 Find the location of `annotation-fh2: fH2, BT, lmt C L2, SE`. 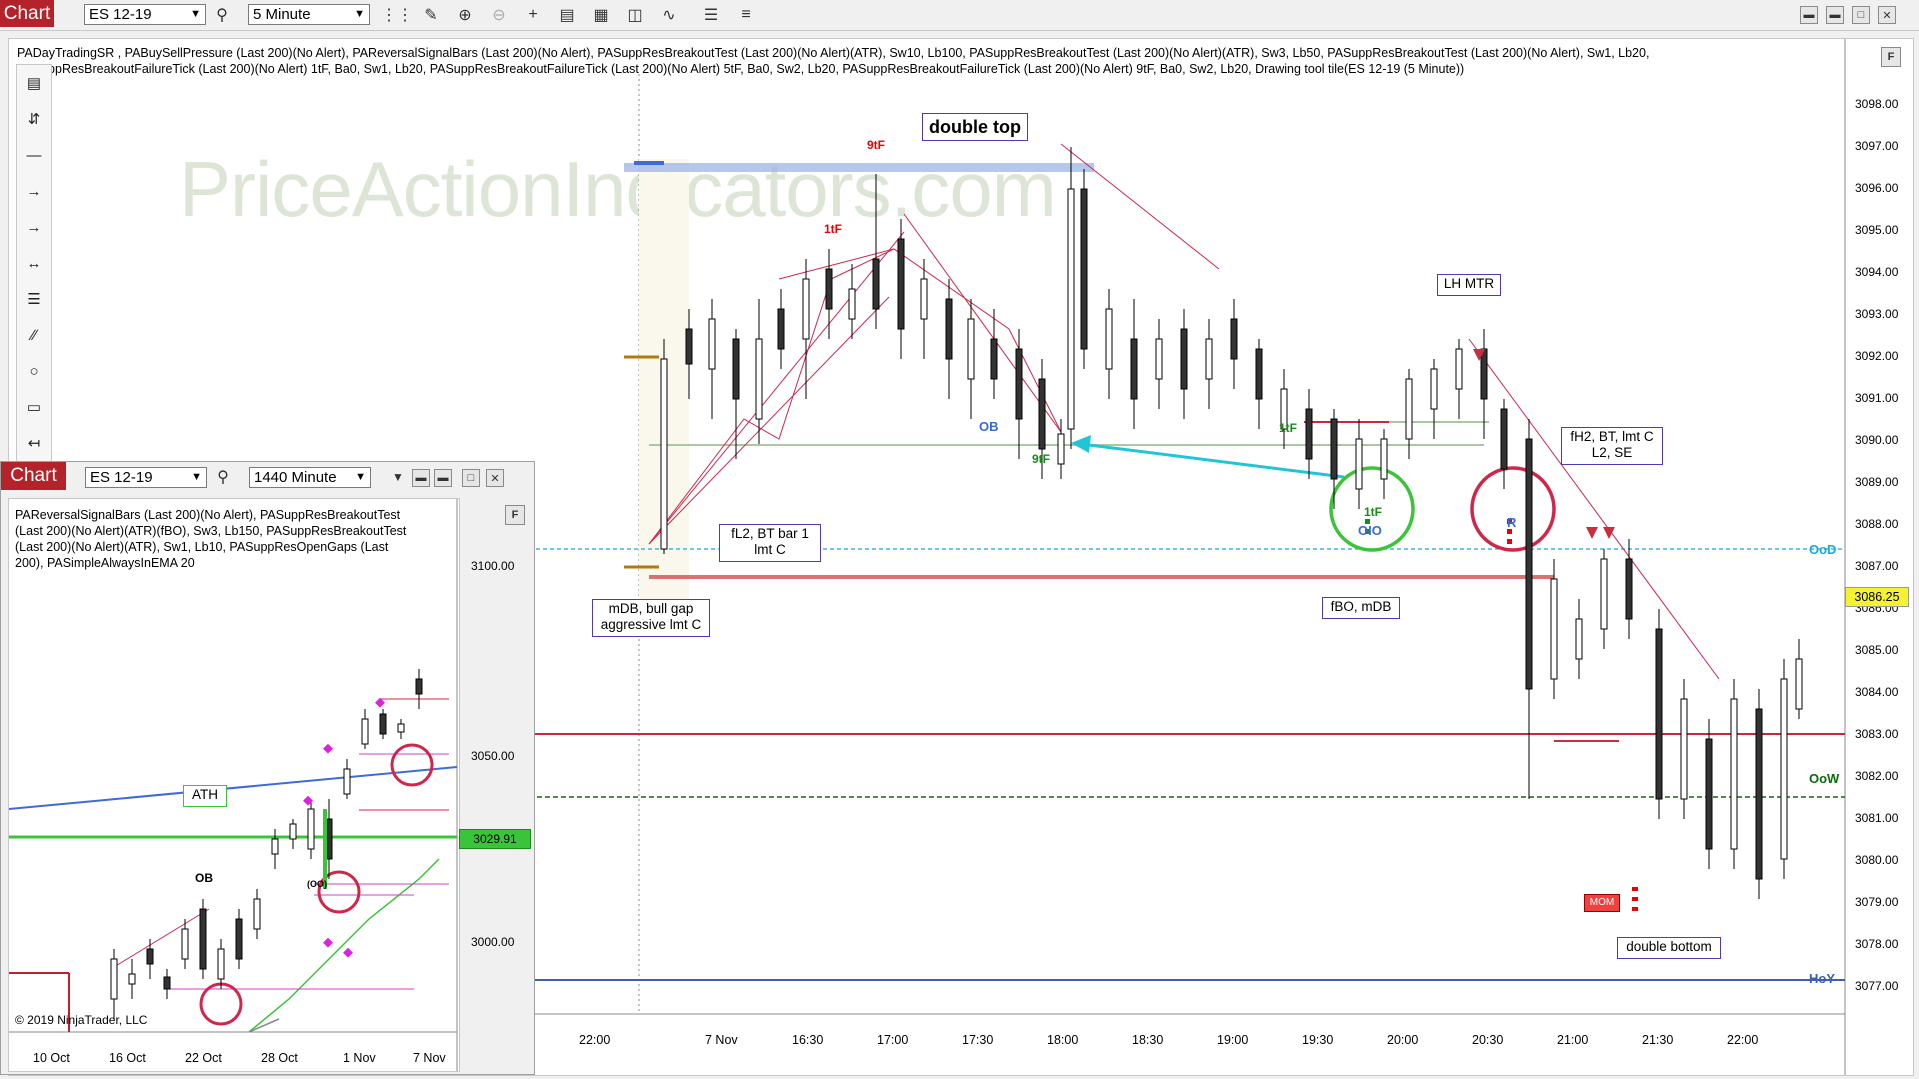

annotation-fh2: fH2, BT, lmt C L2, SE is located at coordinates (1612, 446).